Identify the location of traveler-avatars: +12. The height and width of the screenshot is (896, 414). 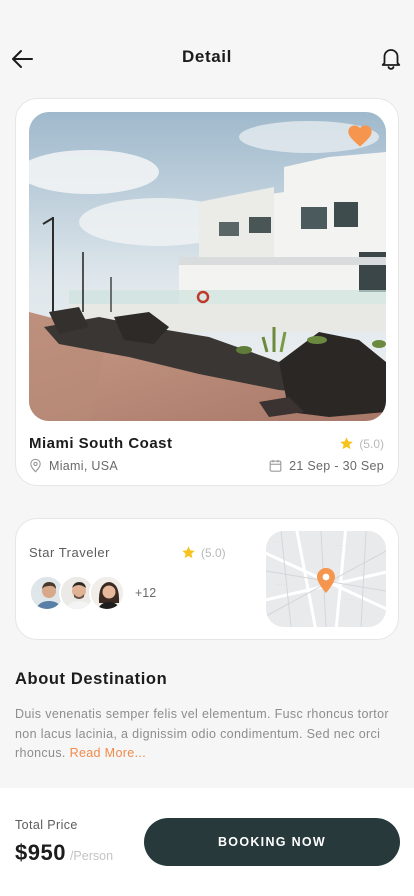
(92, 593).